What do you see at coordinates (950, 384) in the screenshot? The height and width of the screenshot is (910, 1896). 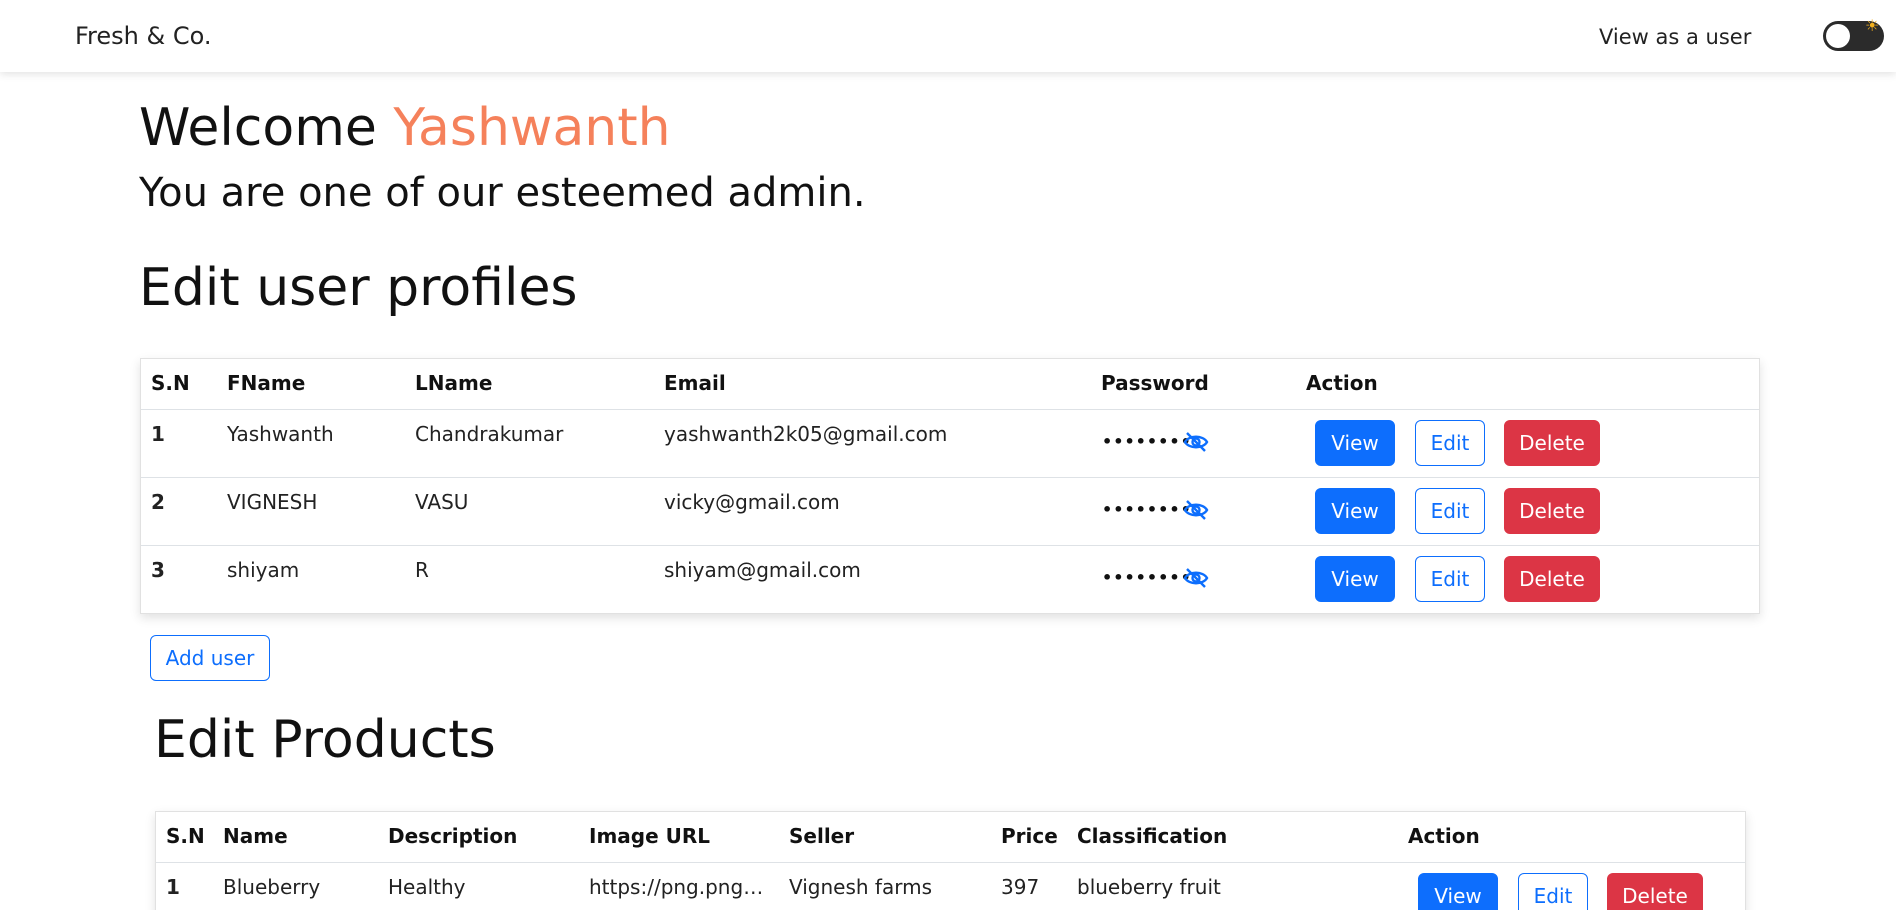 I see `users-table-header: S.N FName LName Email Password Action` at bounding box center [950, 384].